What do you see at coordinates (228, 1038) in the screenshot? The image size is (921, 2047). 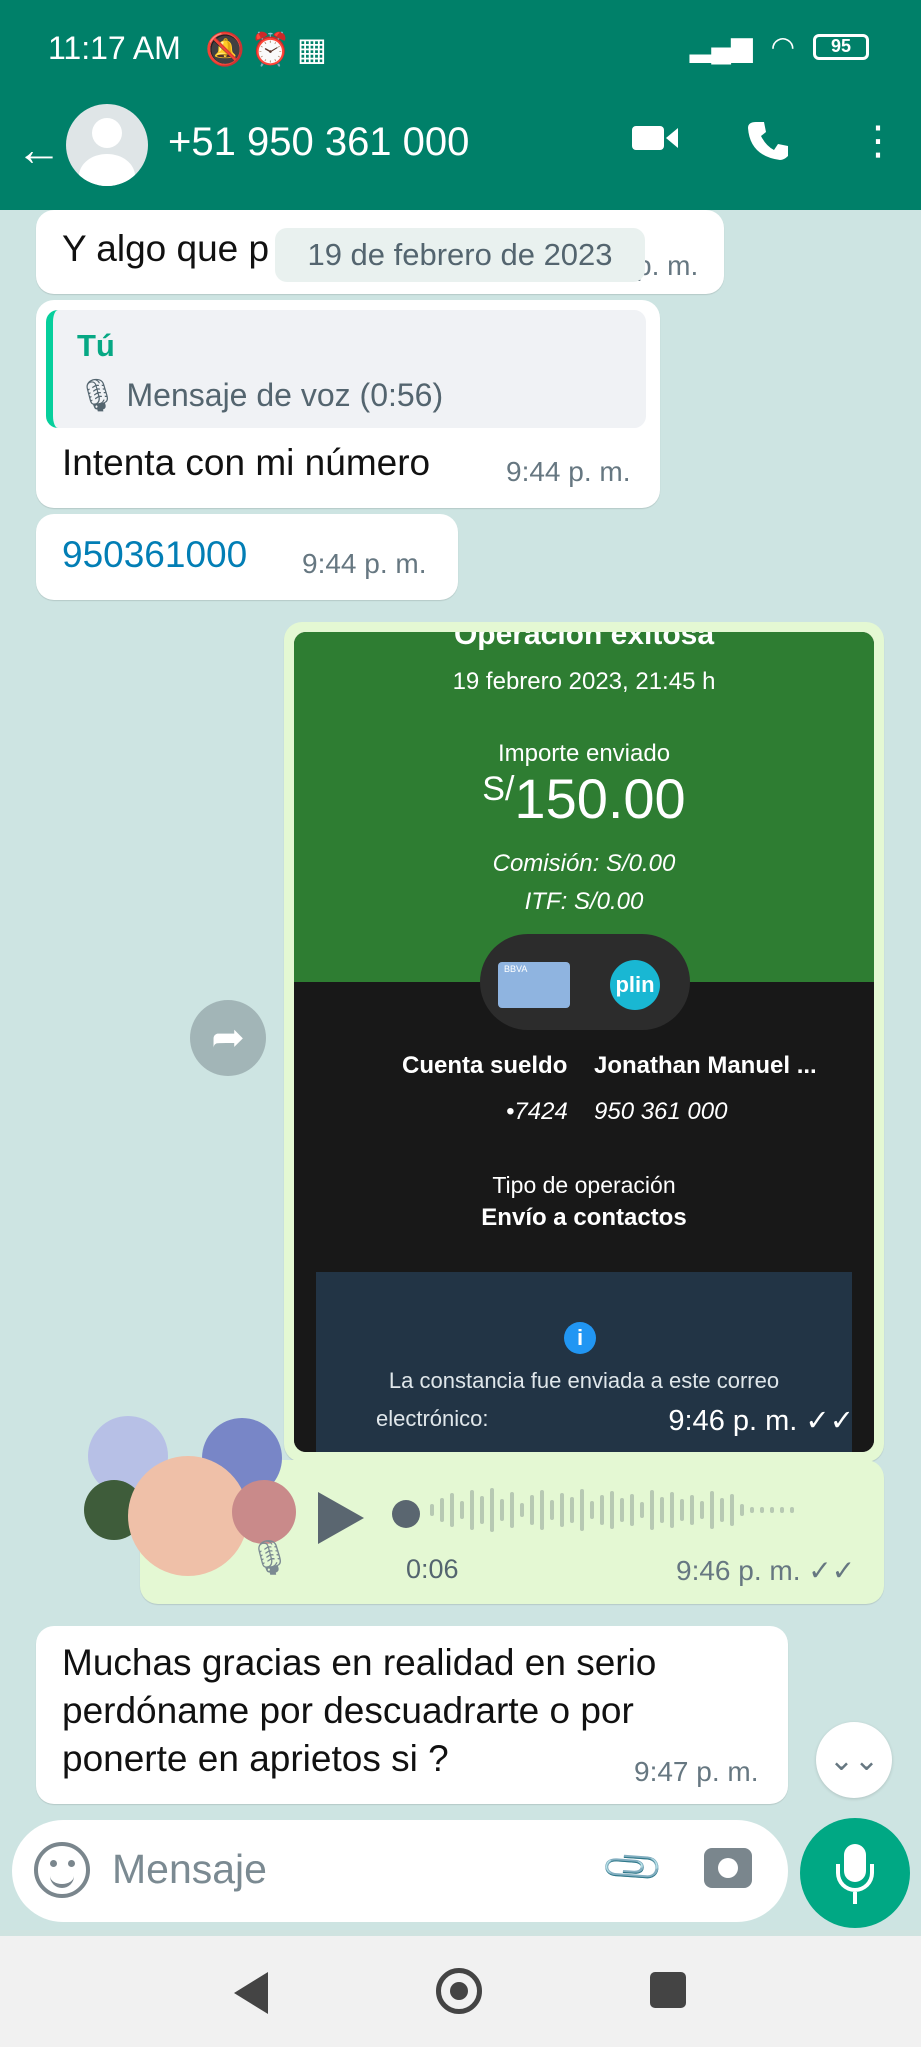 I see `forward-icon: ➦` at bounding box center [228, 1038].